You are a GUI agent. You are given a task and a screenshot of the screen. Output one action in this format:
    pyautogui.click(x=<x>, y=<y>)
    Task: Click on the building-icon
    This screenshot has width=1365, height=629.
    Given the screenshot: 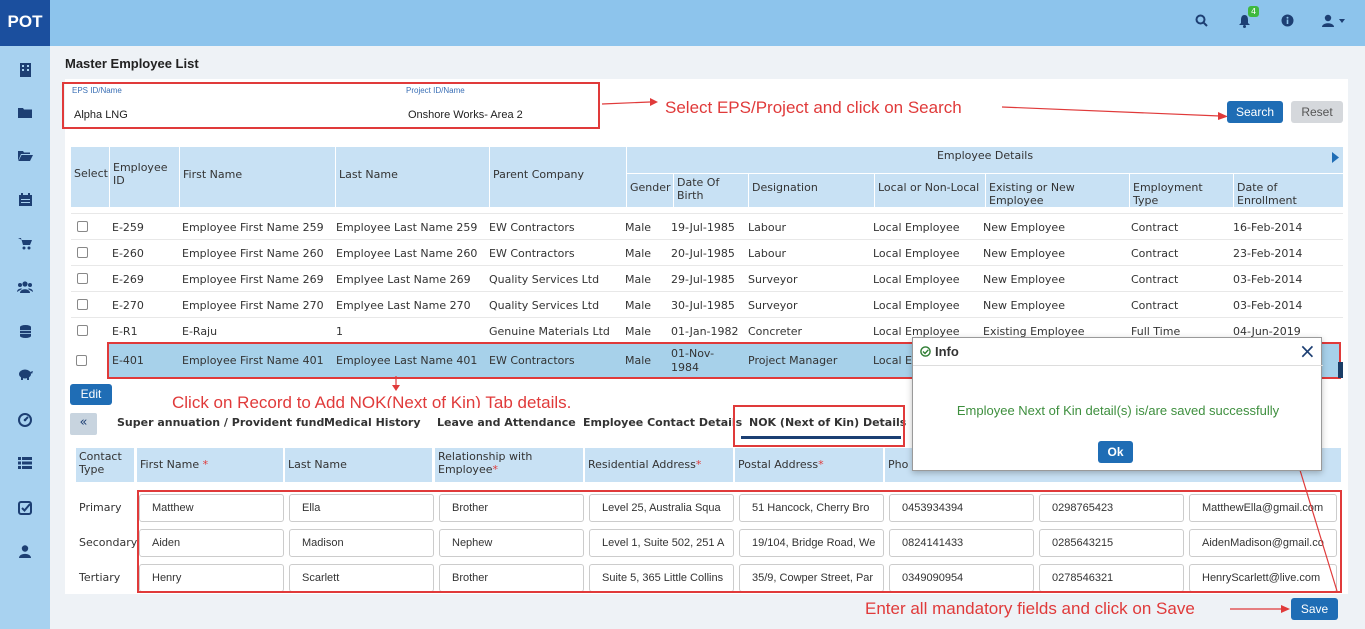 What is the action you would take?
    pyautogui.click(x=25, y=70)
    